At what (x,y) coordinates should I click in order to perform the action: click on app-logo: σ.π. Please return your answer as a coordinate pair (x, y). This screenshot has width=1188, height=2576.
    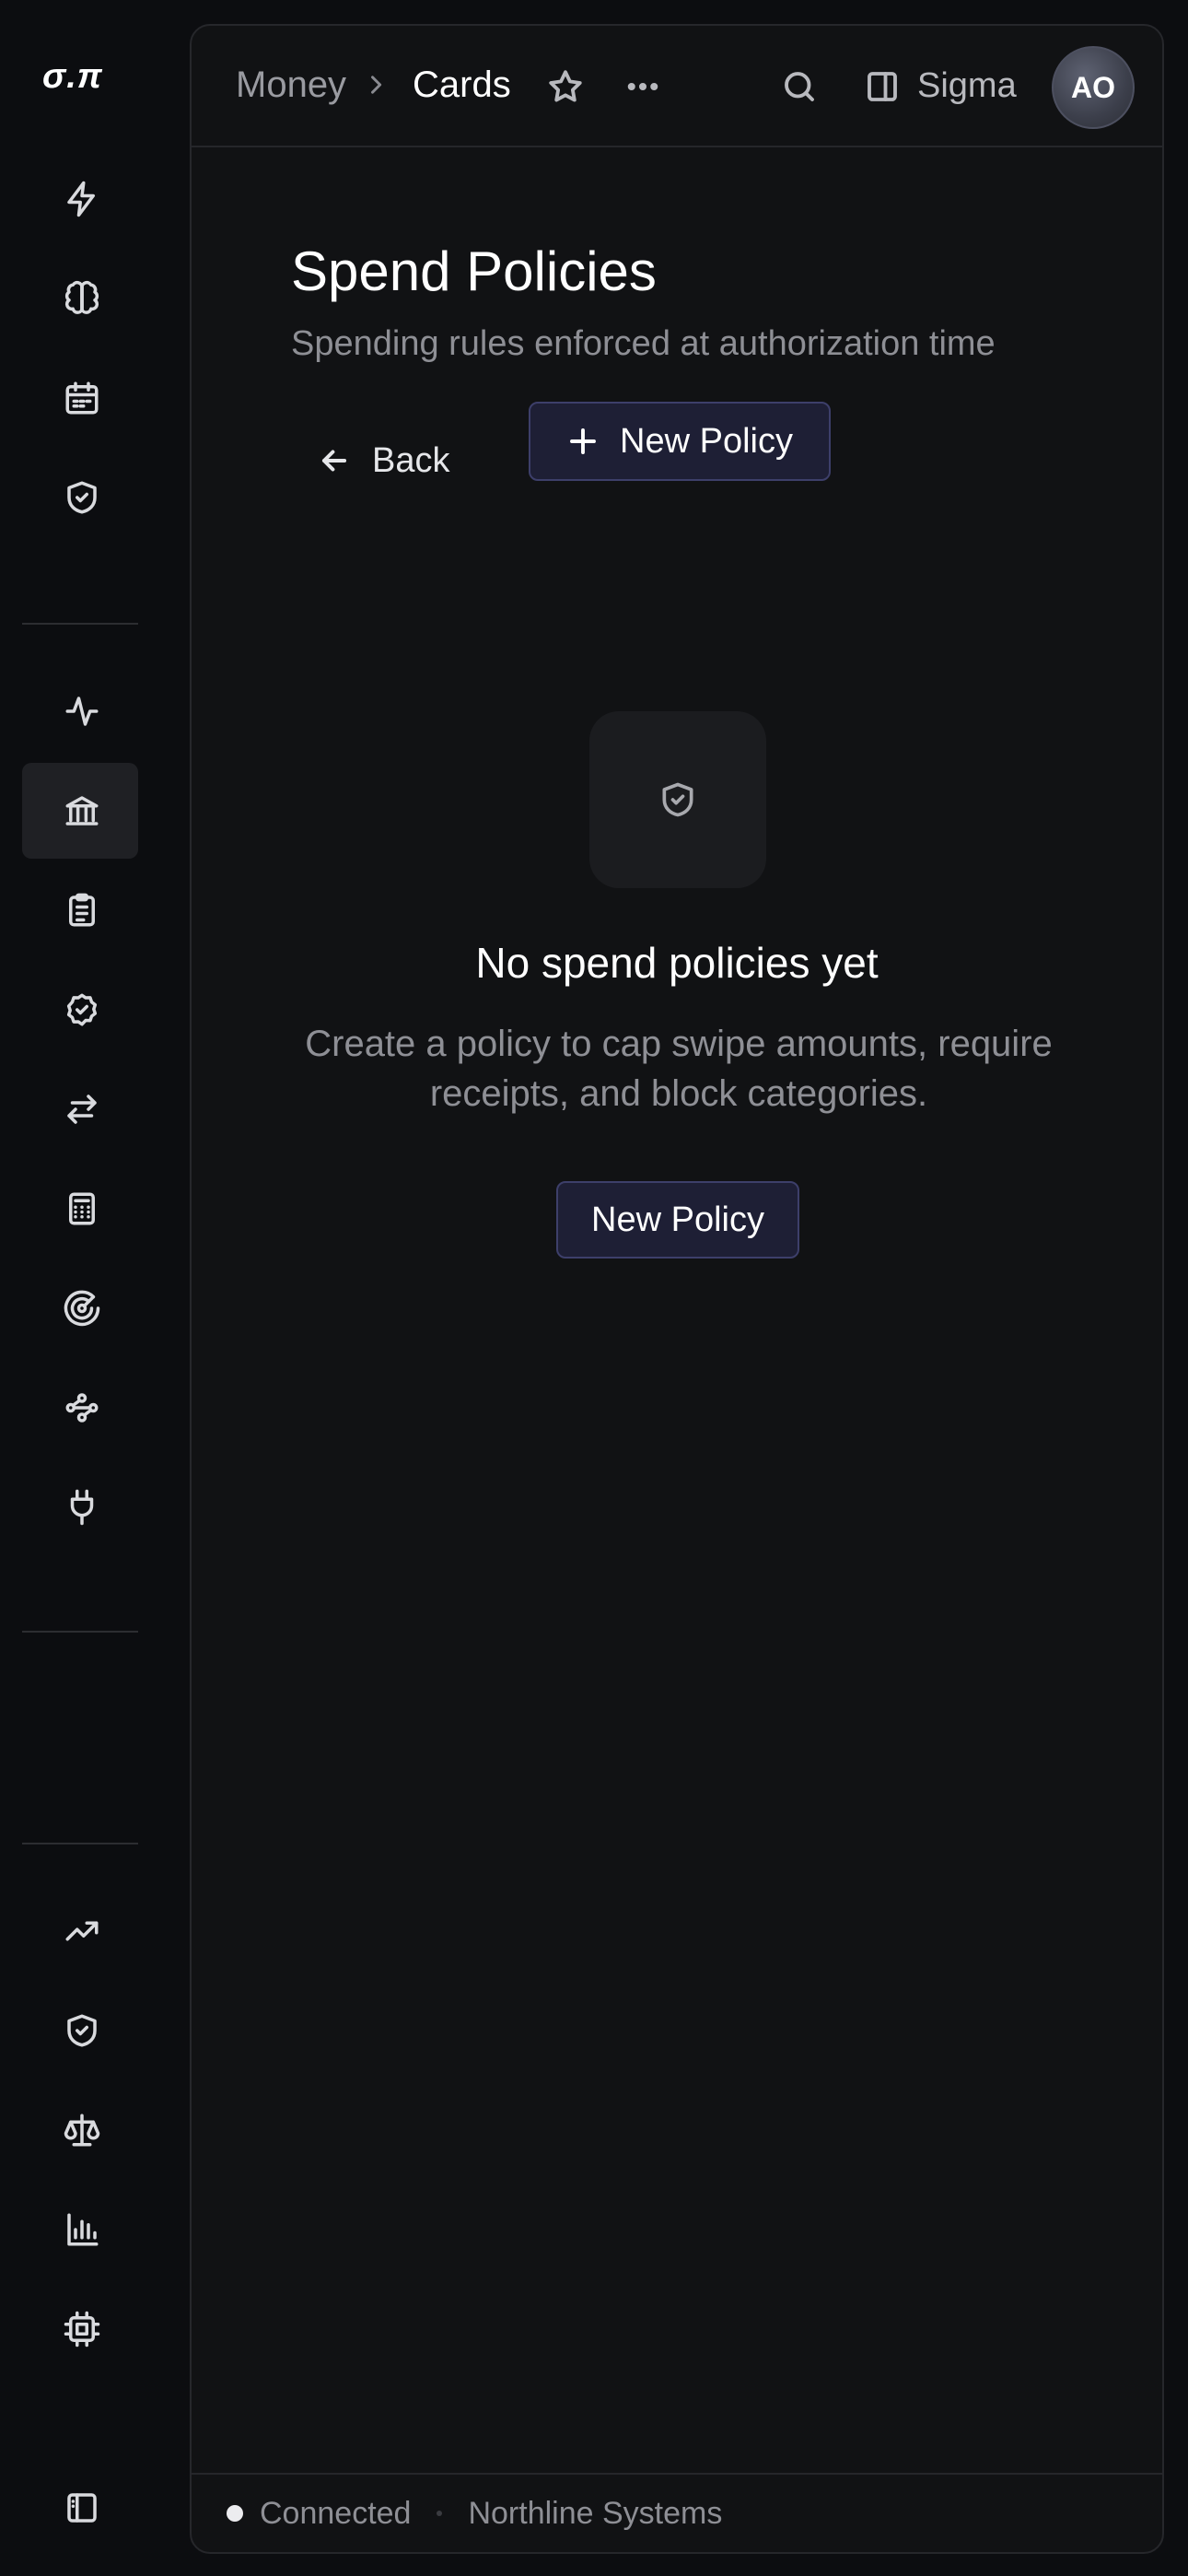
    Looking at the image, I should click on (72, 77).